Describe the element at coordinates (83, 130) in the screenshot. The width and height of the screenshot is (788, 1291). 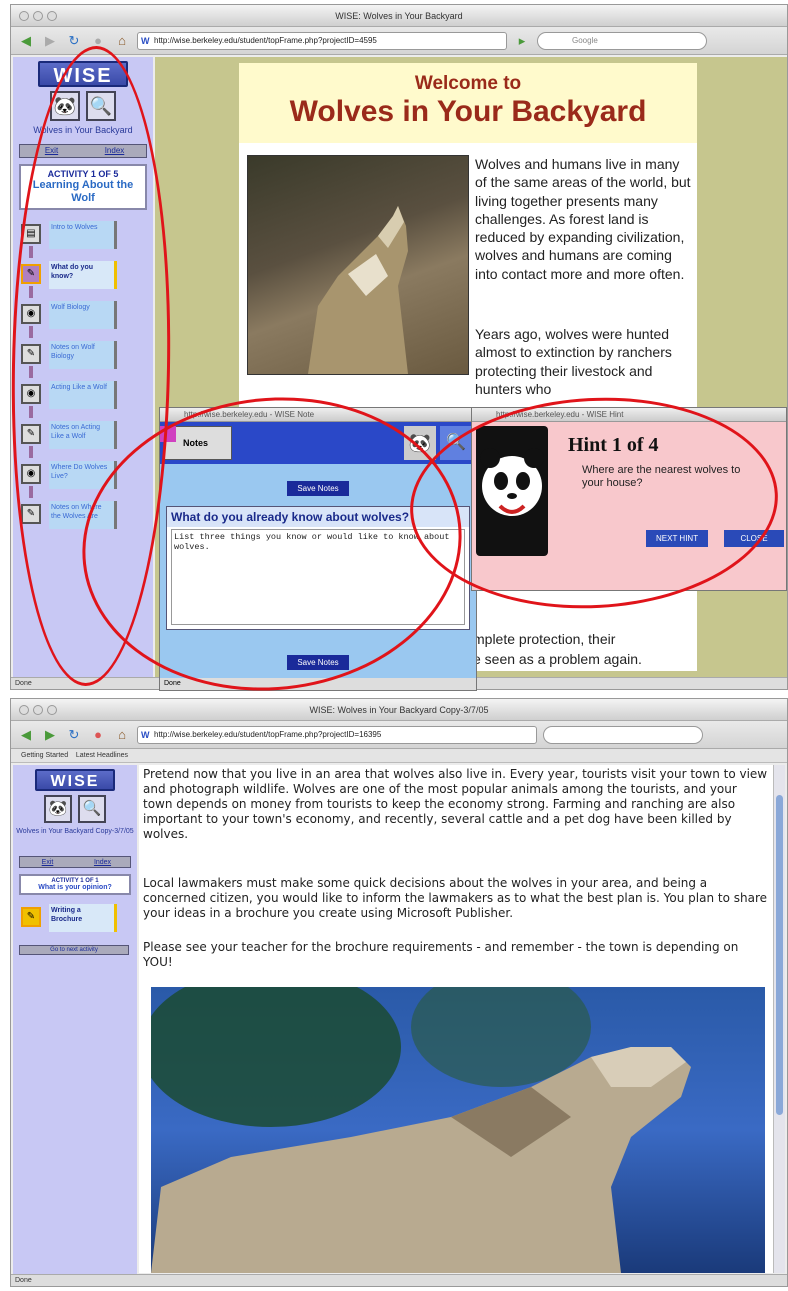
I see `project-title: Wolves in Your Backyard` at that location.